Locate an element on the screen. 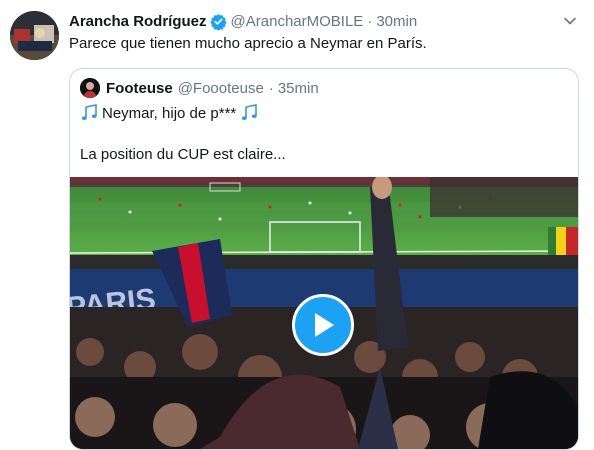 The height and width of the screenshot is (450, 594). avatar is located at coordinates (34, 35).